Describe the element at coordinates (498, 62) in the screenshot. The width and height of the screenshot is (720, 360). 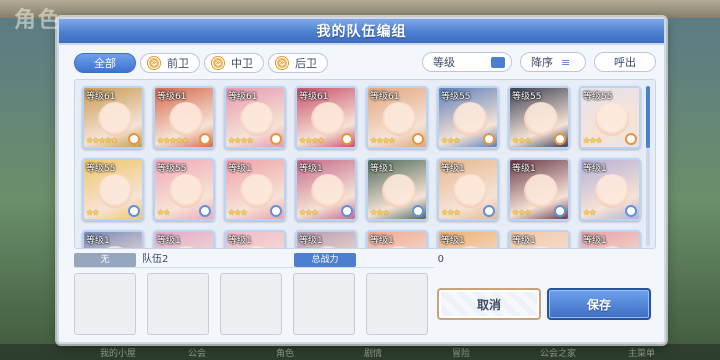
I see `dropdown-icon` at that location.